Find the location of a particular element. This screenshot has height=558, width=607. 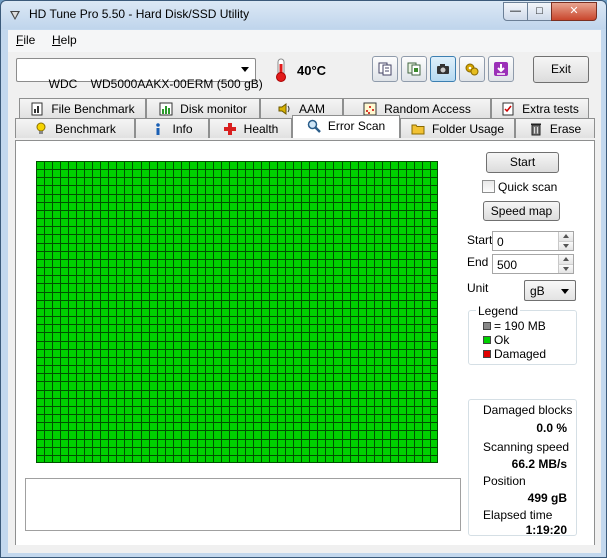

health-cross-icon is located at coordinates (229, 129).